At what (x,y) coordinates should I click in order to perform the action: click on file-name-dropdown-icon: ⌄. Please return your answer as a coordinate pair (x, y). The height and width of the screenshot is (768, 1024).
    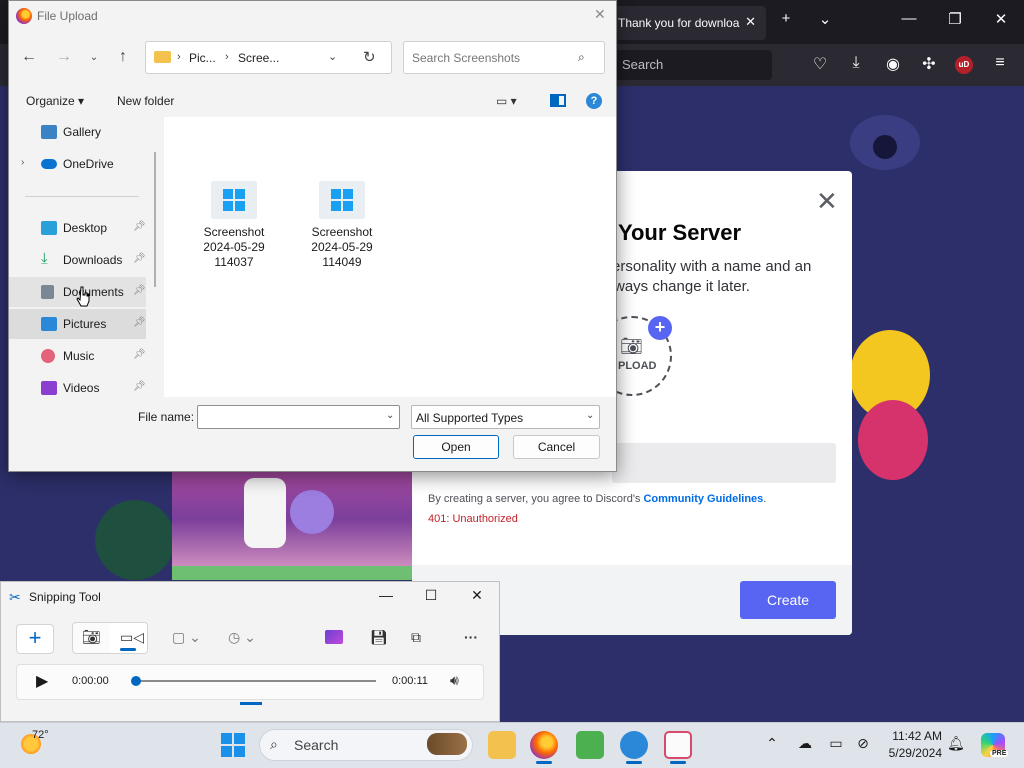
    Looking at the image, I should click on (390, 415).